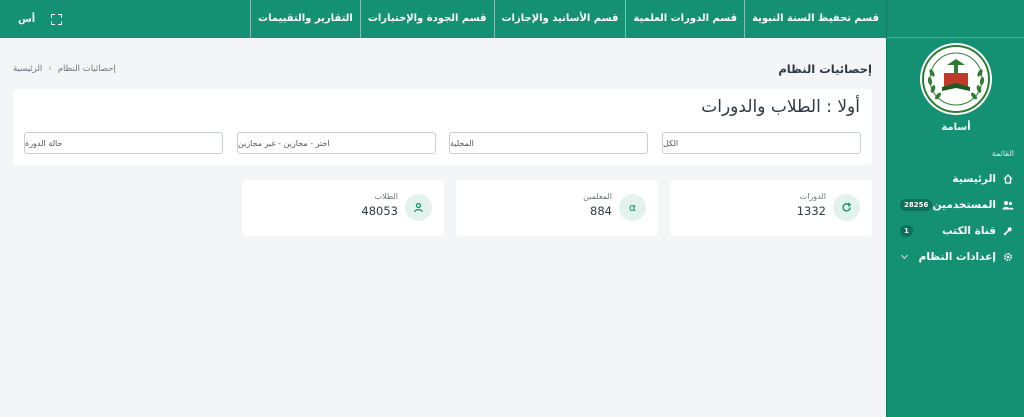 The height and width of the screenshot is (417, 1024). What do you see at coordinates (123, 143) in the screenshot?
I see `course-status-select: حالة الدورة` at bounding box center [123, 143].